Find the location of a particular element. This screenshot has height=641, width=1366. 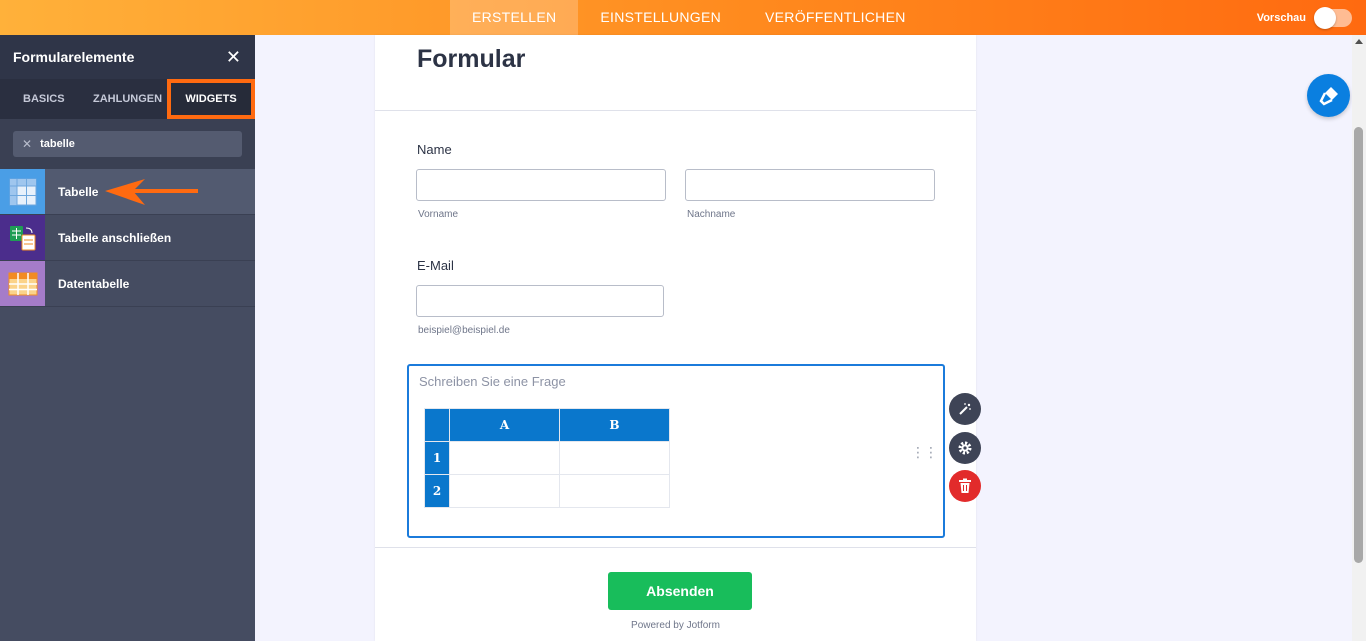

scroll-up-icon is located at coordinates (1359, 41).